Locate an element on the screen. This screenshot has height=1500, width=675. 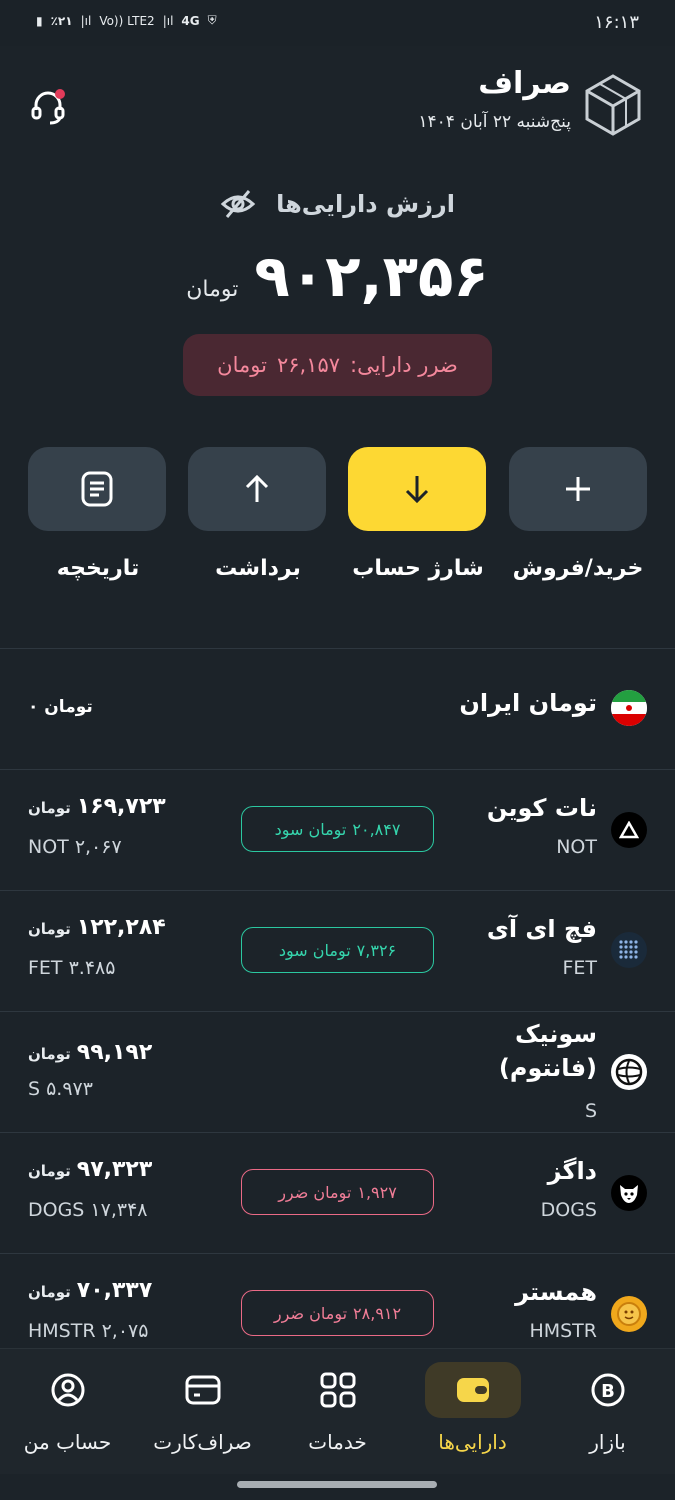
buy-sell-button is located at coordinates (578, 489).